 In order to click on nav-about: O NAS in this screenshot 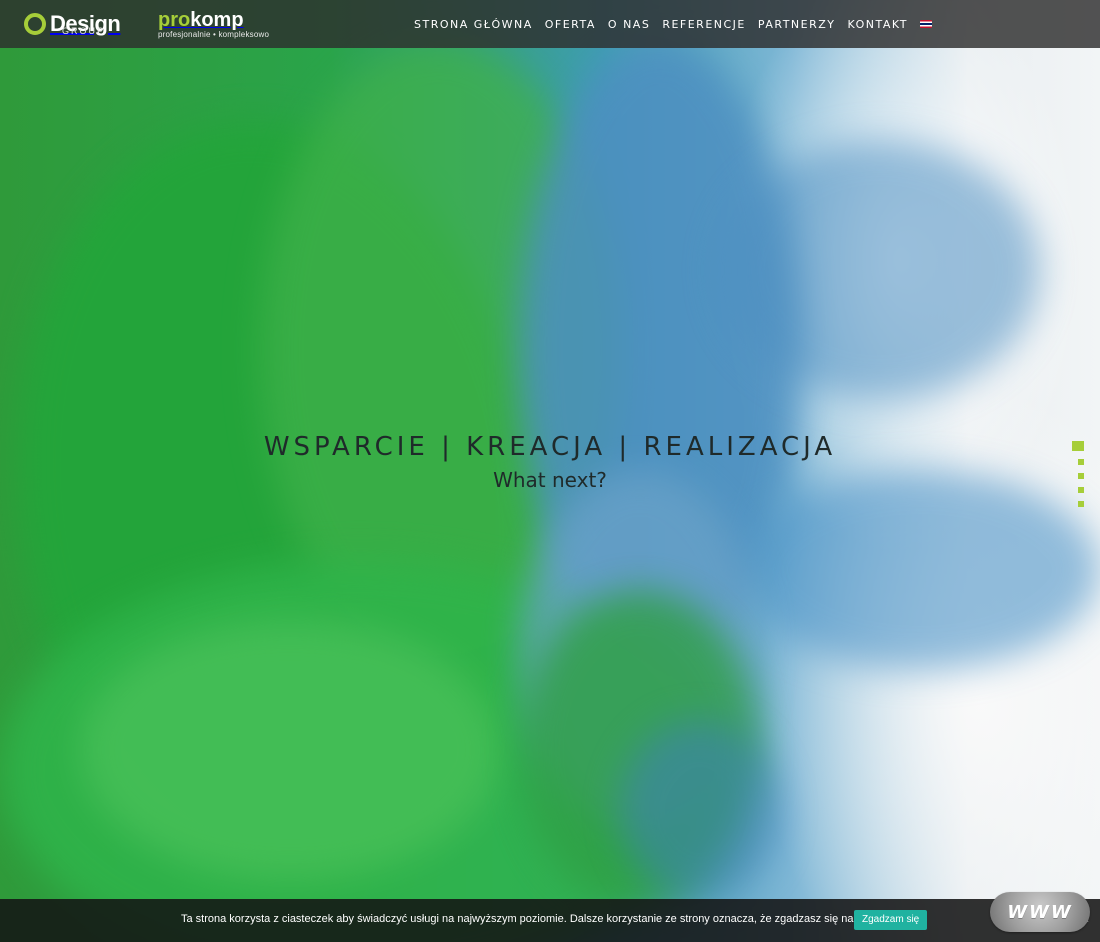, I will do `click(629, 24)`.